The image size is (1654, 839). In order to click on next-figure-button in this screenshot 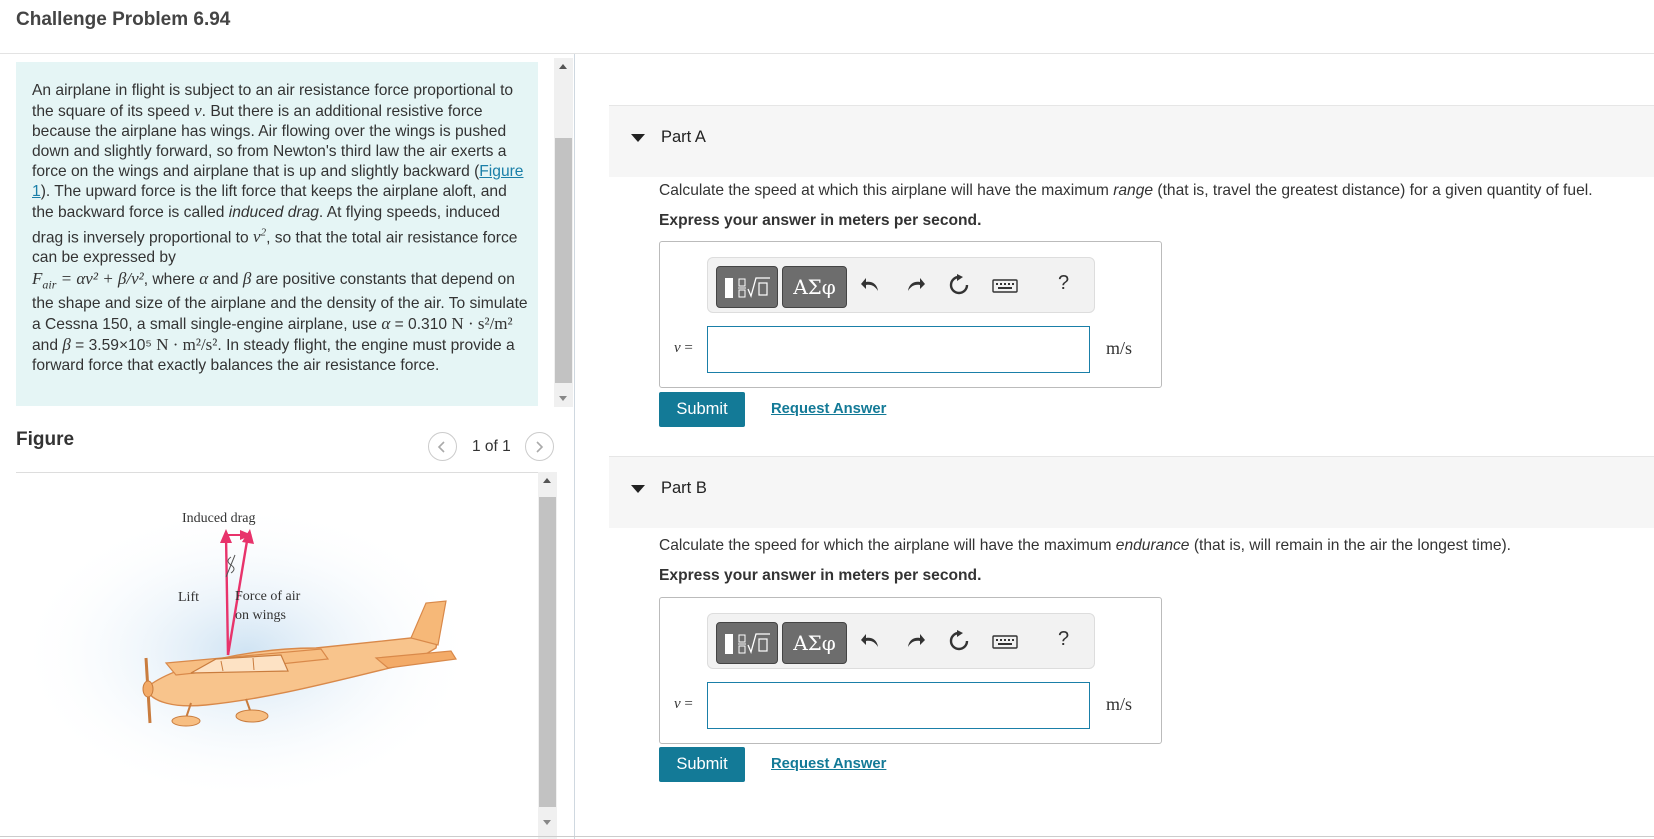, I will do `click(539, 446)`.